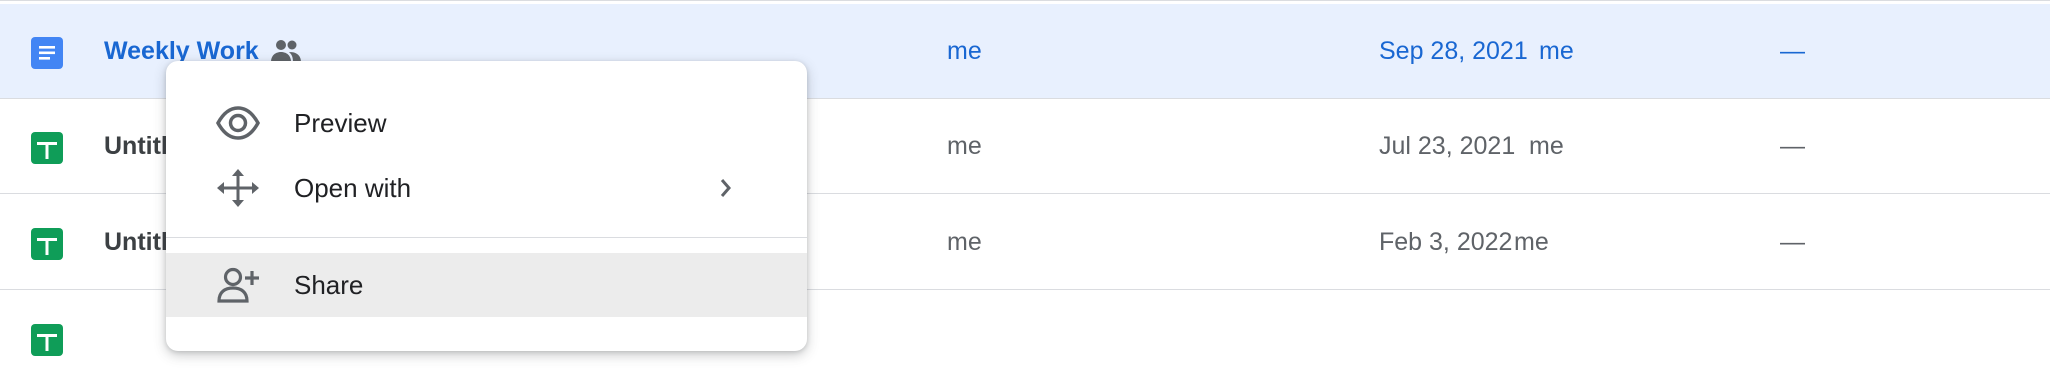  What do you see at coordinates (238, 188) in the screenshot?
I see `move-arrows-icon` at bounding box center [238, 188].